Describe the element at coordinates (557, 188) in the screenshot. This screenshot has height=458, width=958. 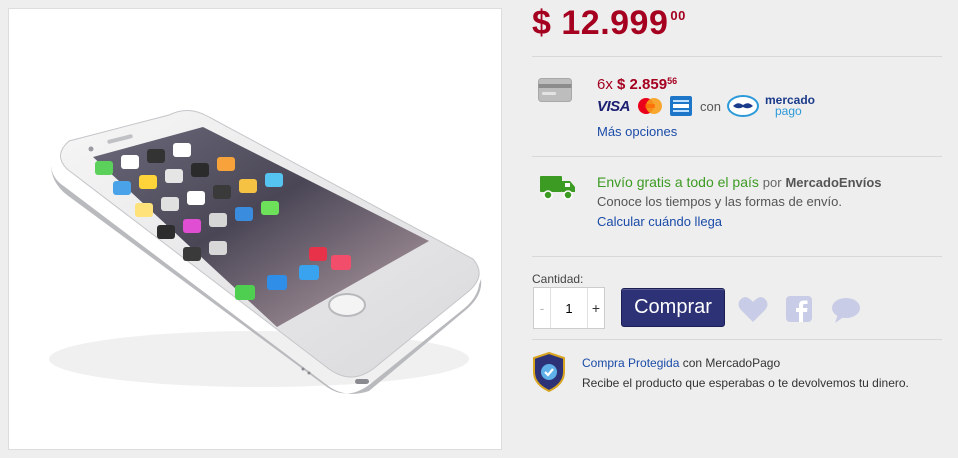
I see `truck-icon` at that location.